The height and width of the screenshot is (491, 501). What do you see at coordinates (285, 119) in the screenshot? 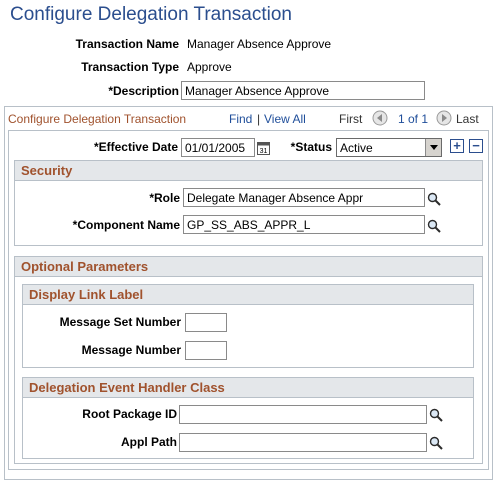
I see `view-all-link: View All` at bounding box center [285, 119].